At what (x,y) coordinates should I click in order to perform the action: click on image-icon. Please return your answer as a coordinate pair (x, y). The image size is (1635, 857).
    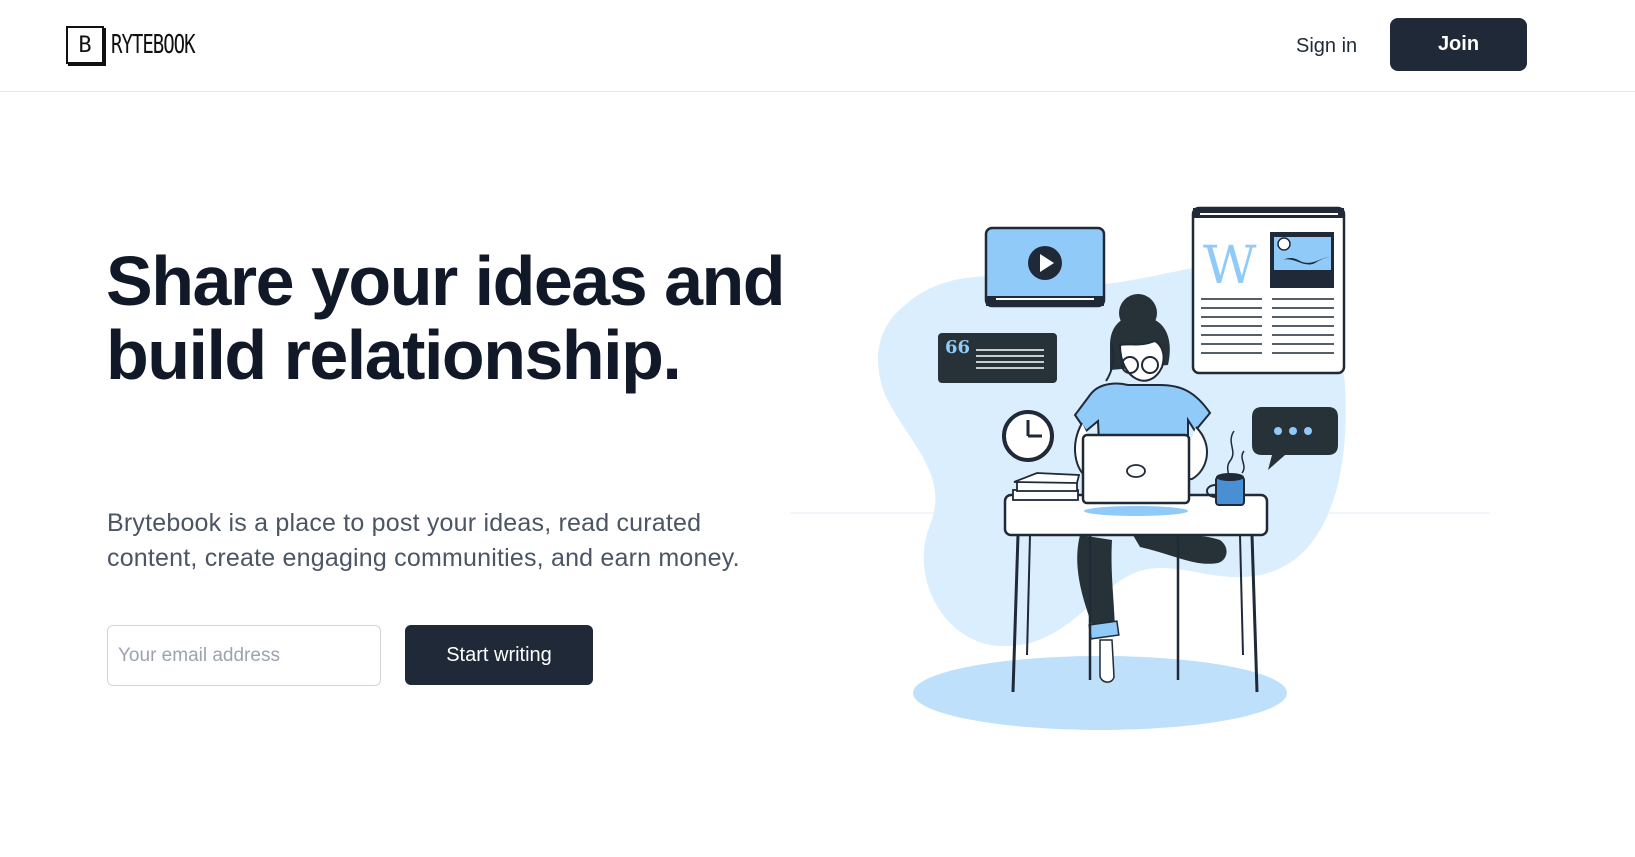
    Looking at the image, I should click on (1302, 260).